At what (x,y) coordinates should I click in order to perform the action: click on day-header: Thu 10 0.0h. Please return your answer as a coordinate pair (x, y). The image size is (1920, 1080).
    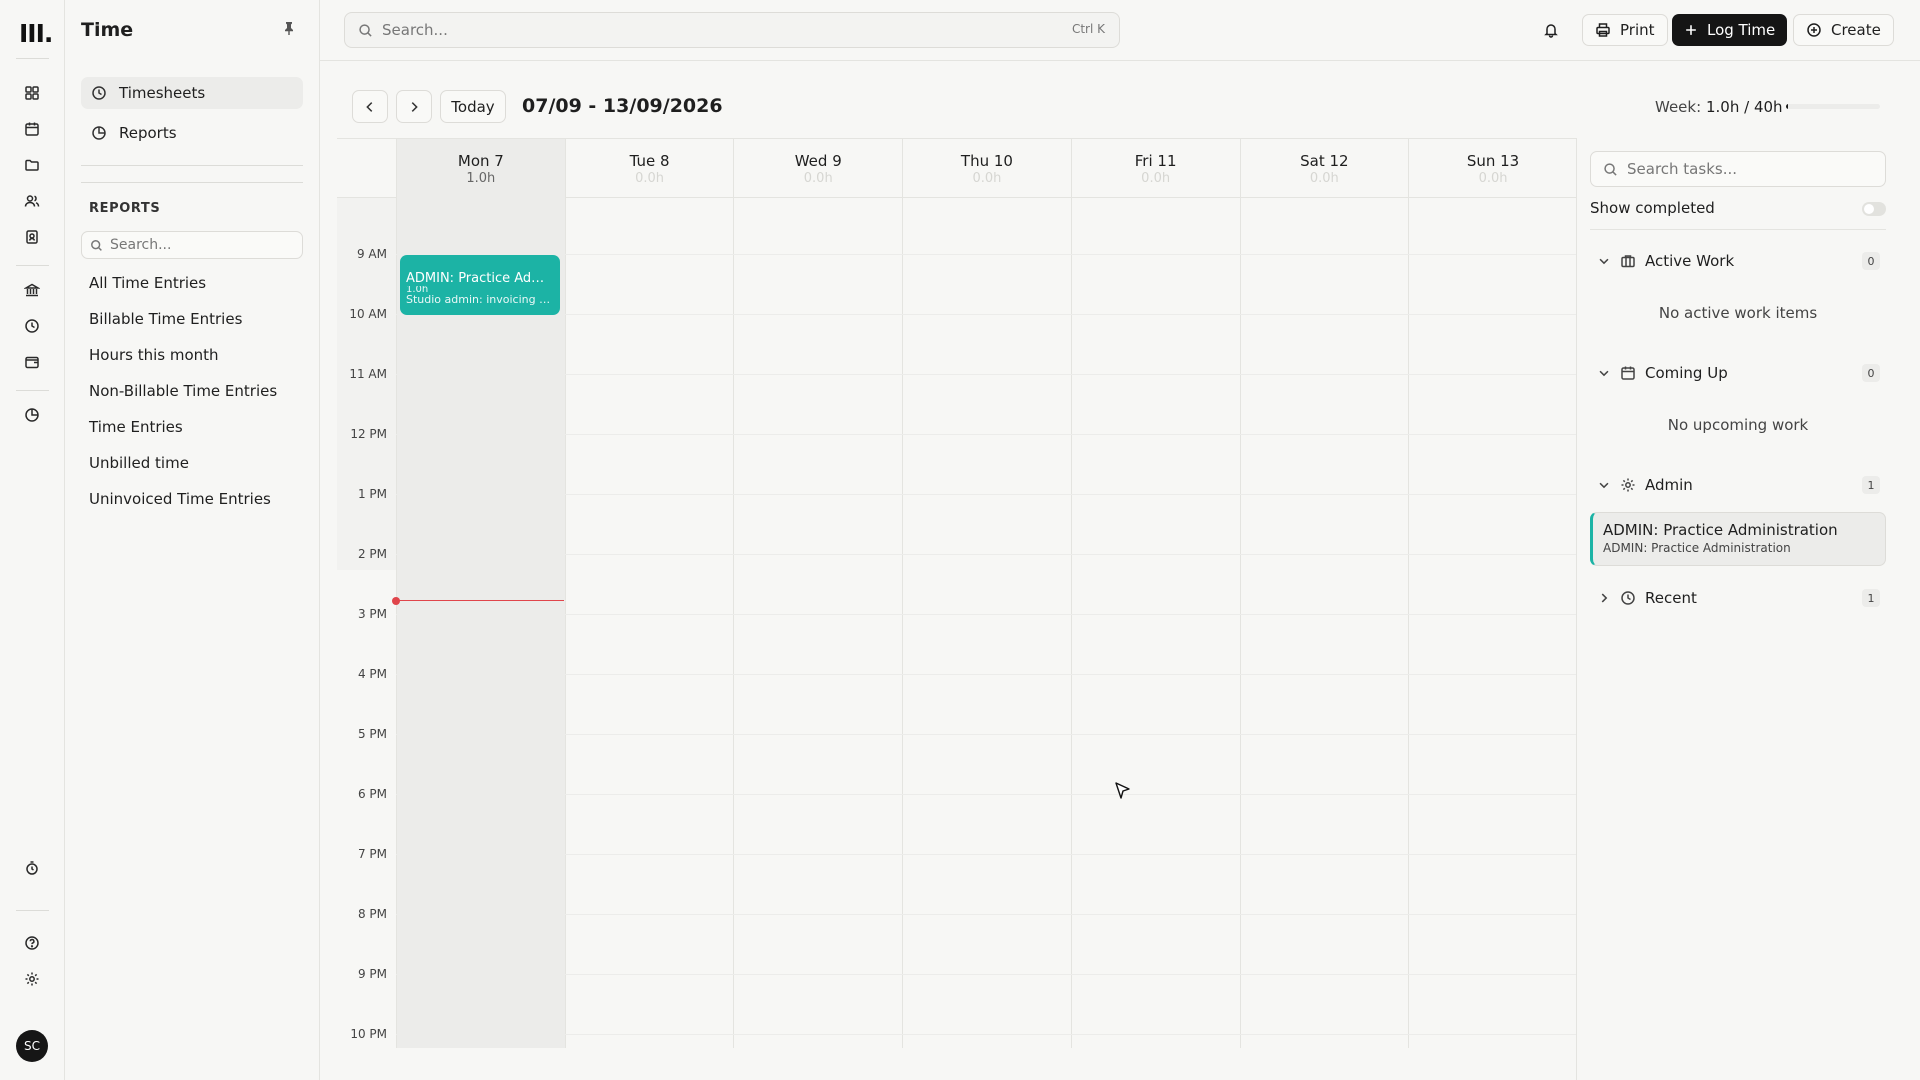
    Looking at the image, I should click on (986, 168).